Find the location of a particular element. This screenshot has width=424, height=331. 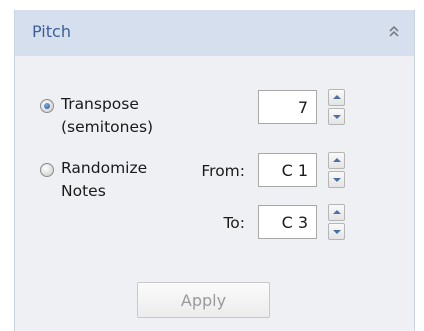

randomize-label-line1: Randomize is located at coordinates (104, 168).